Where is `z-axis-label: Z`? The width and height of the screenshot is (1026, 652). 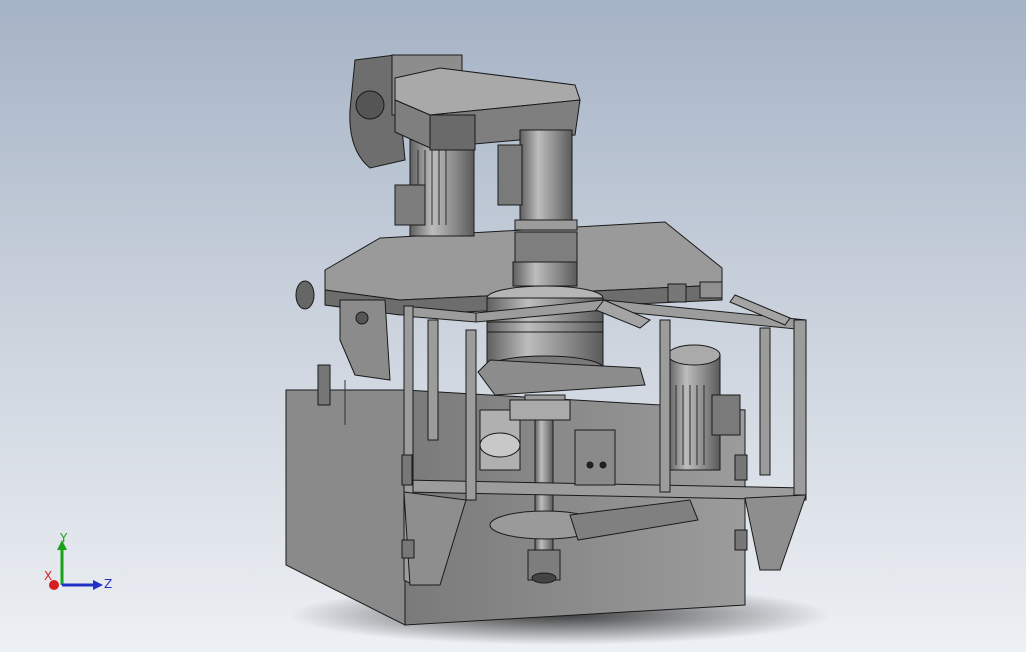 z-axis-label: Z is located at coordinates (108, 584).